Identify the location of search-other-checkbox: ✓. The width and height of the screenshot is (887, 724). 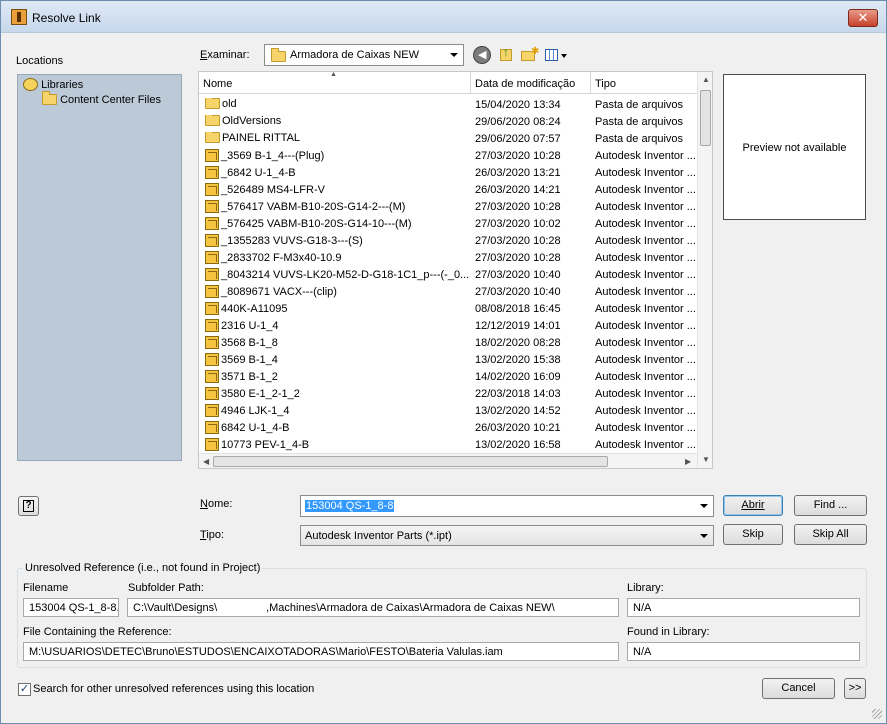
(24, 689).